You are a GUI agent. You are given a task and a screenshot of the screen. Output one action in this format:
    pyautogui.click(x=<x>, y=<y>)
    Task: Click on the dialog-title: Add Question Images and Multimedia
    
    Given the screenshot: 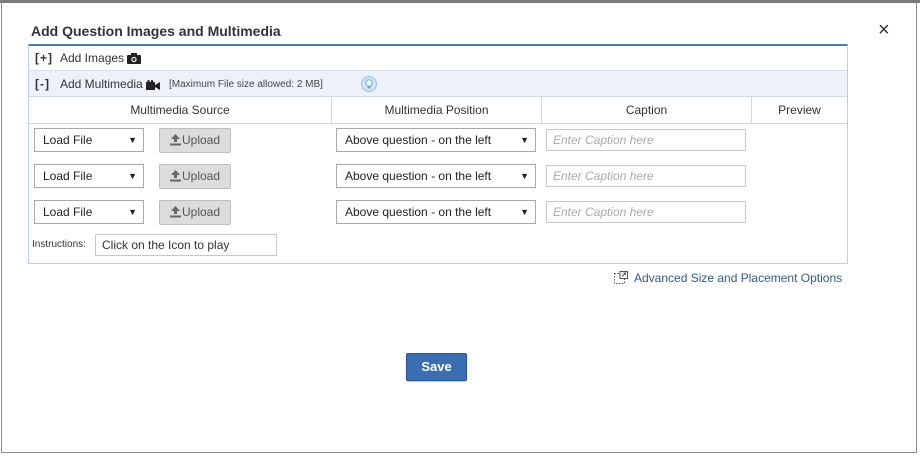 What is the action you would take?
    pyautogui.click(x=156, y=31)
    